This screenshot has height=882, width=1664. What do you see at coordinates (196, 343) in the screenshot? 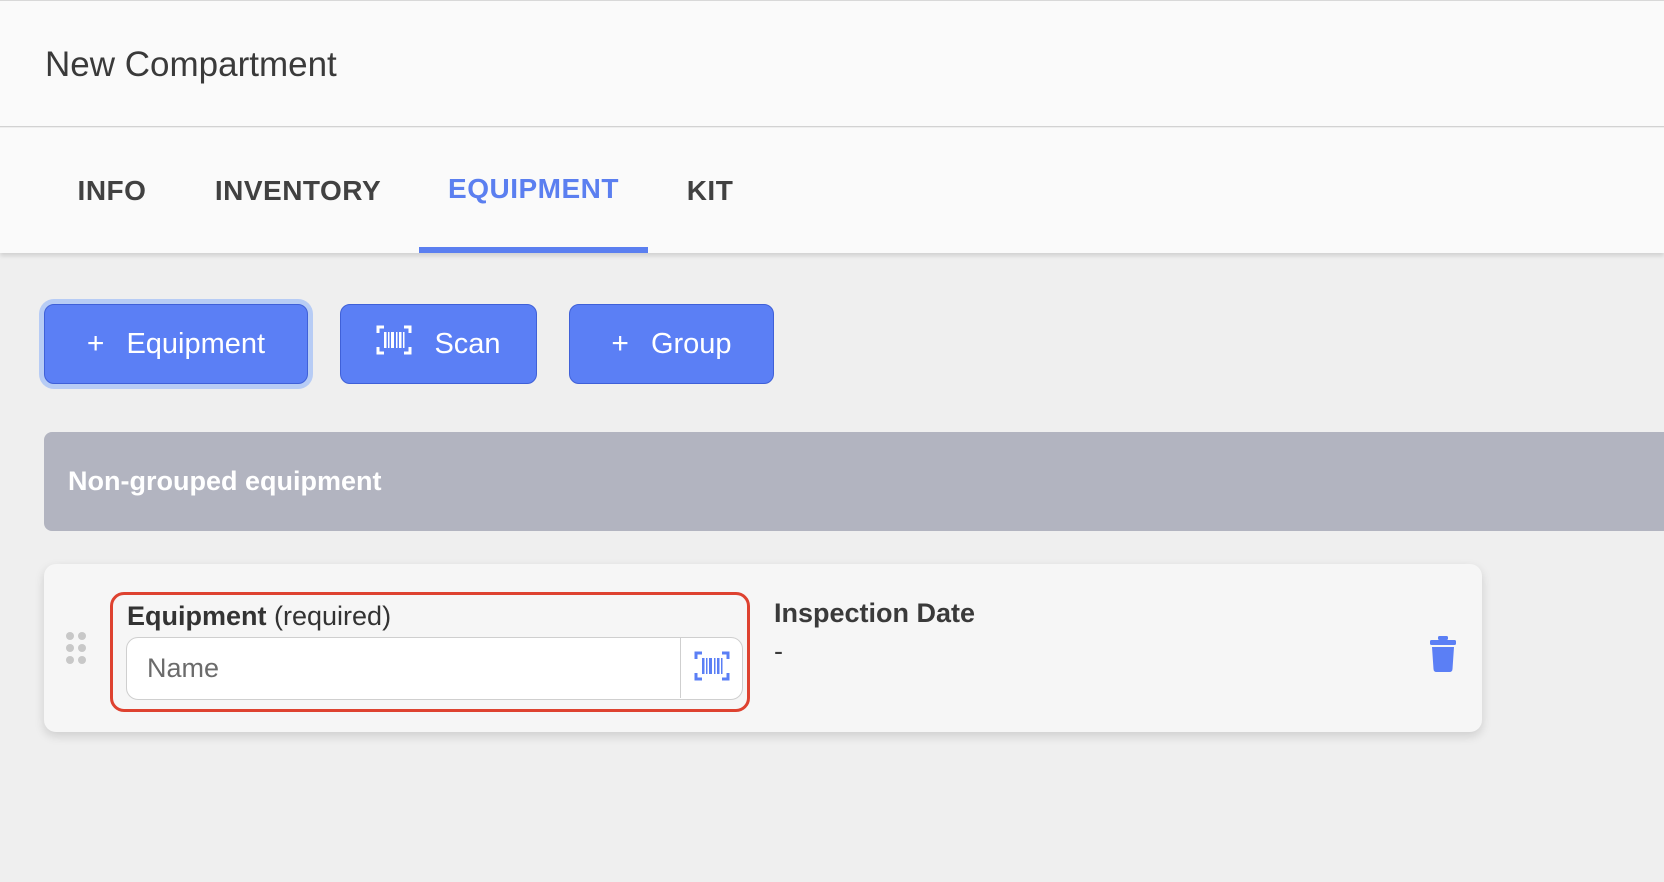
I see `add-equipment-label: Equipment` at bounding box center [196, 343].